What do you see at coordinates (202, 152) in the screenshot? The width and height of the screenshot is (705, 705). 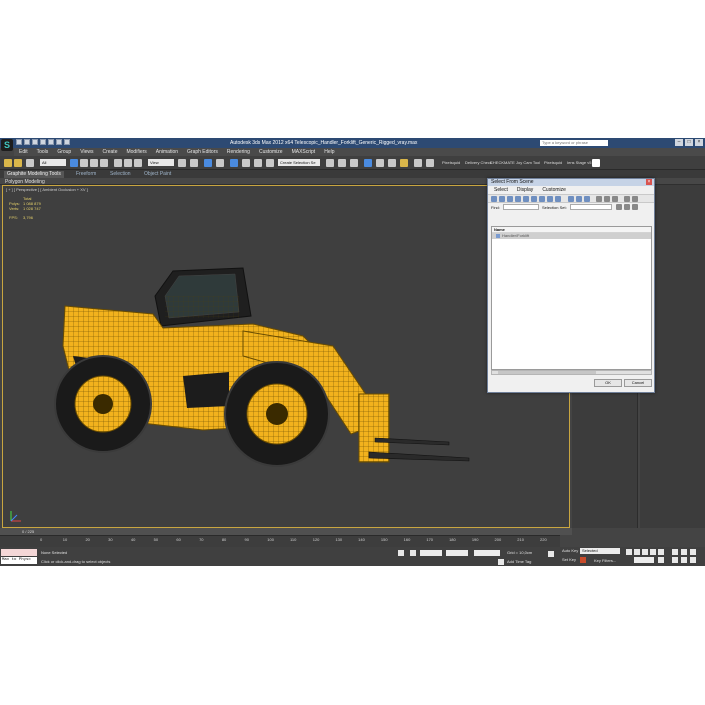 I see `menu-graph-editors: Graph Editors` at bounding box center [202, 152].